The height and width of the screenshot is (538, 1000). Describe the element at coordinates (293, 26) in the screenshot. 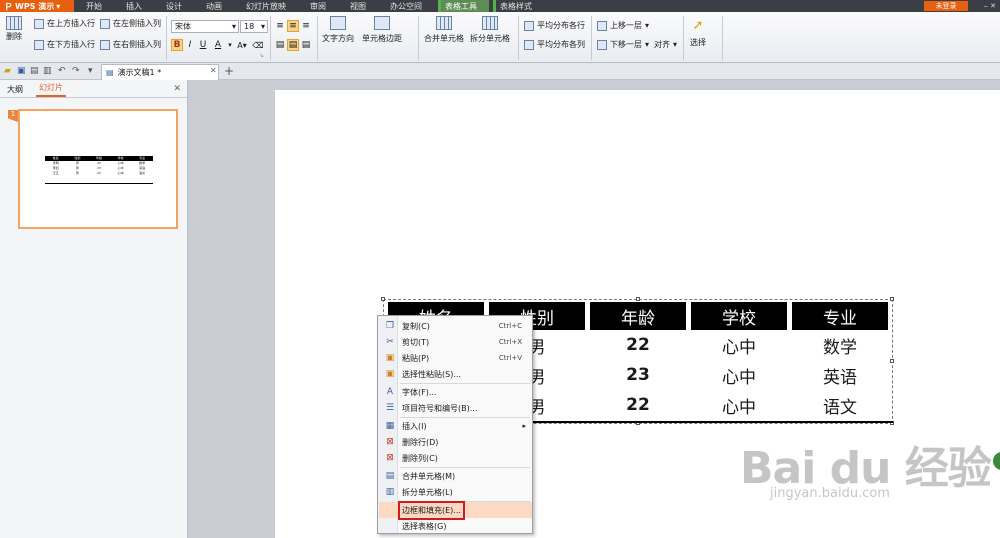

I see `align-center-icon: ≡` at that location.